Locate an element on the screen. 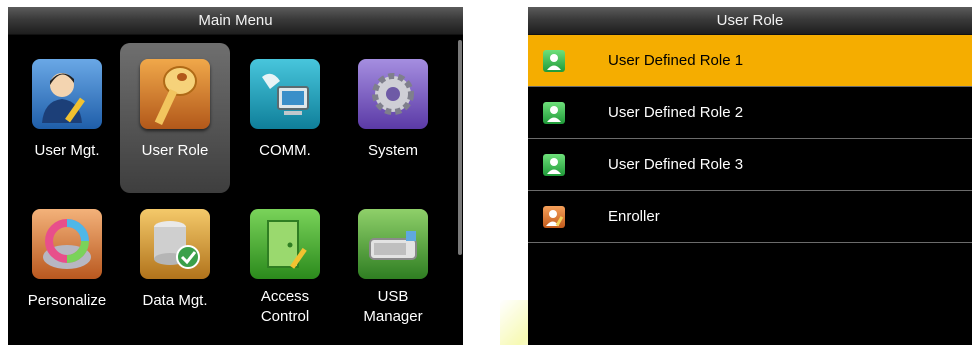 Image resolution: width=972 pixels, height=345 pixels. menu-item-label-line2: Manager is located at coordinates (393, 316).